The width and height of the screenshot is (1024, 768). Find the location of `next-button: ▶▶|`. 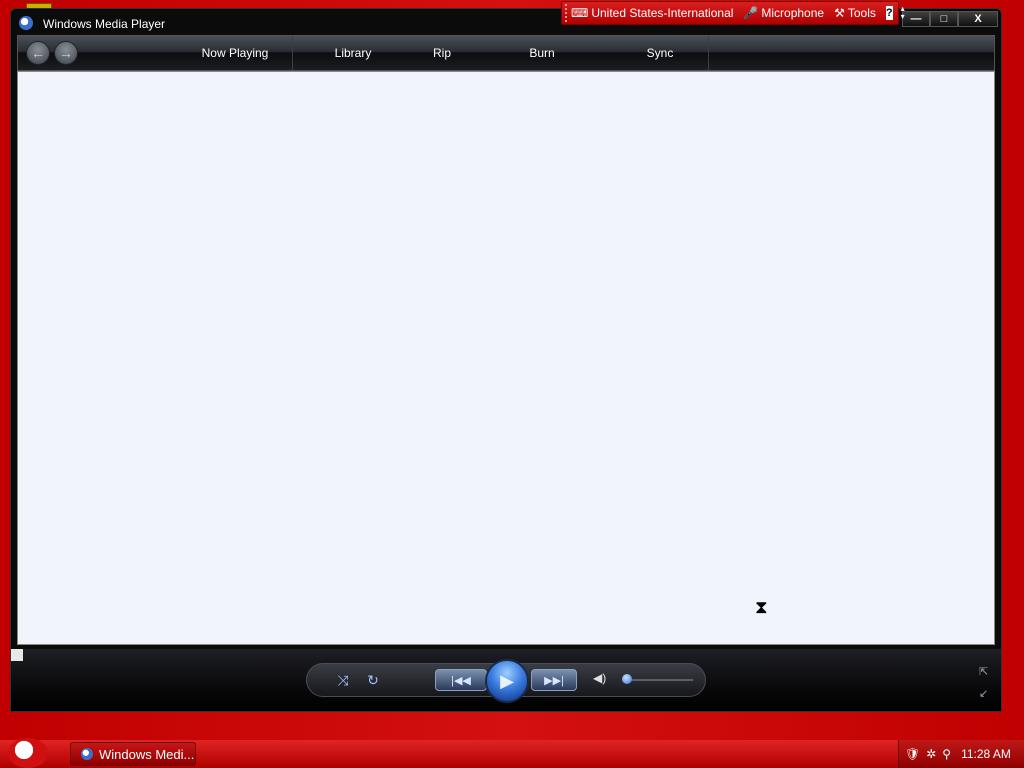

next-button: ▶▶| is located at coordinates (554, 680).